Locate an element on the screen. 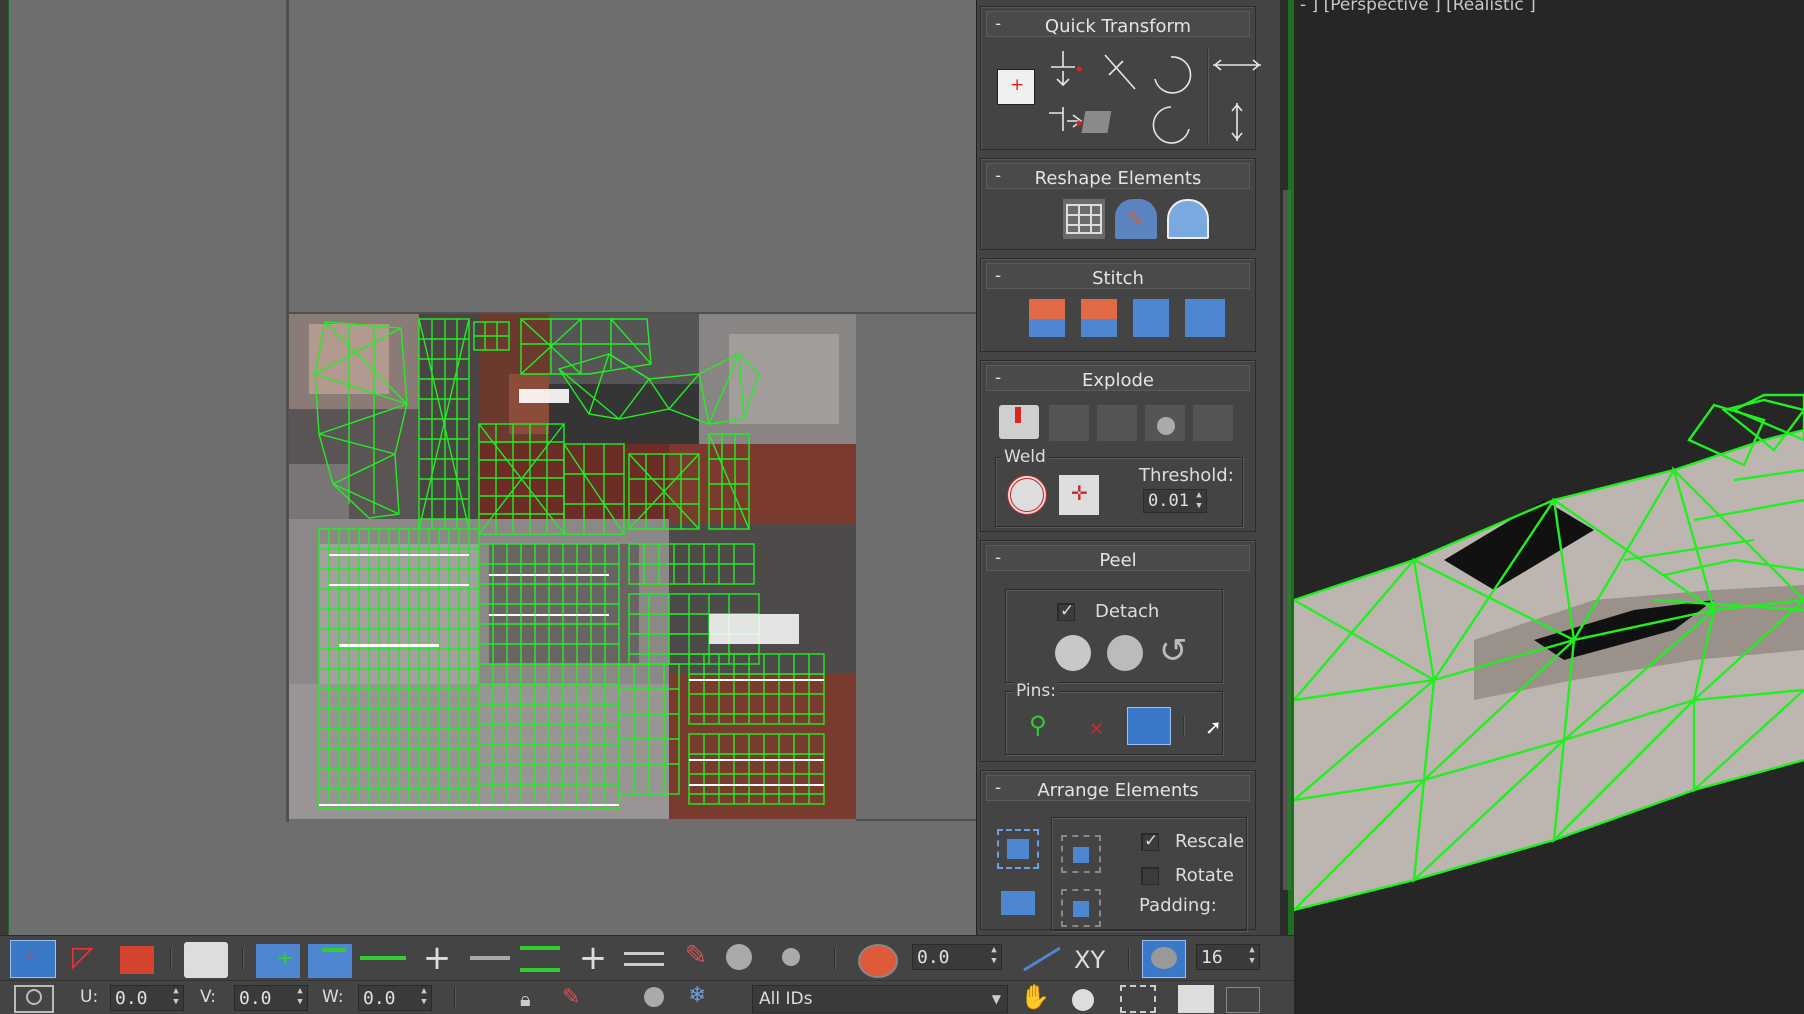 This screenshot has height=1014, width=1804. snowflake-icon: ❄ is located at coordinates (706, 998).